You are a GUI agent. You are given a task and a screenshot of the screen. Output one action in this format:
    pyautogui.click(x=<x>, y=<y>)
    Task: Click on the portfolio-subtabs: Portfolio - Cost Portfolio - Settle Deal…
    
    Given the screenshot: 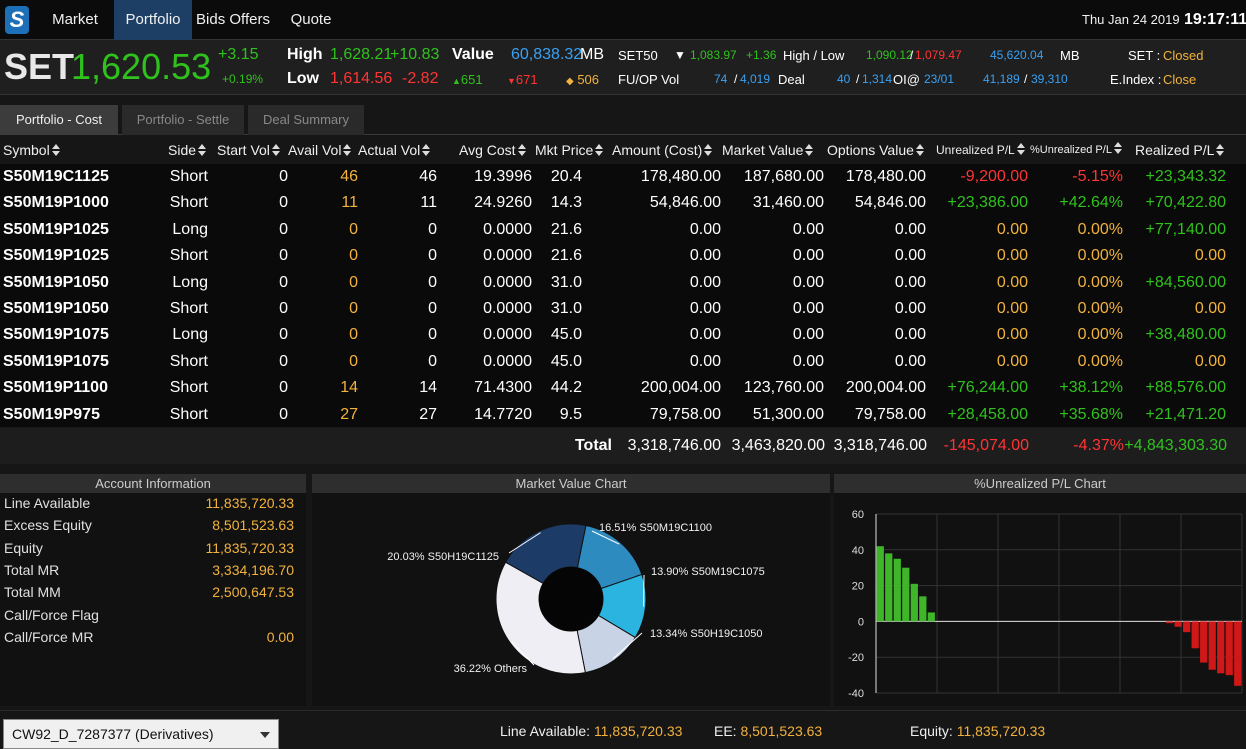 What is the action you would take?
    pyautogui.click(x=623, y=120)
    